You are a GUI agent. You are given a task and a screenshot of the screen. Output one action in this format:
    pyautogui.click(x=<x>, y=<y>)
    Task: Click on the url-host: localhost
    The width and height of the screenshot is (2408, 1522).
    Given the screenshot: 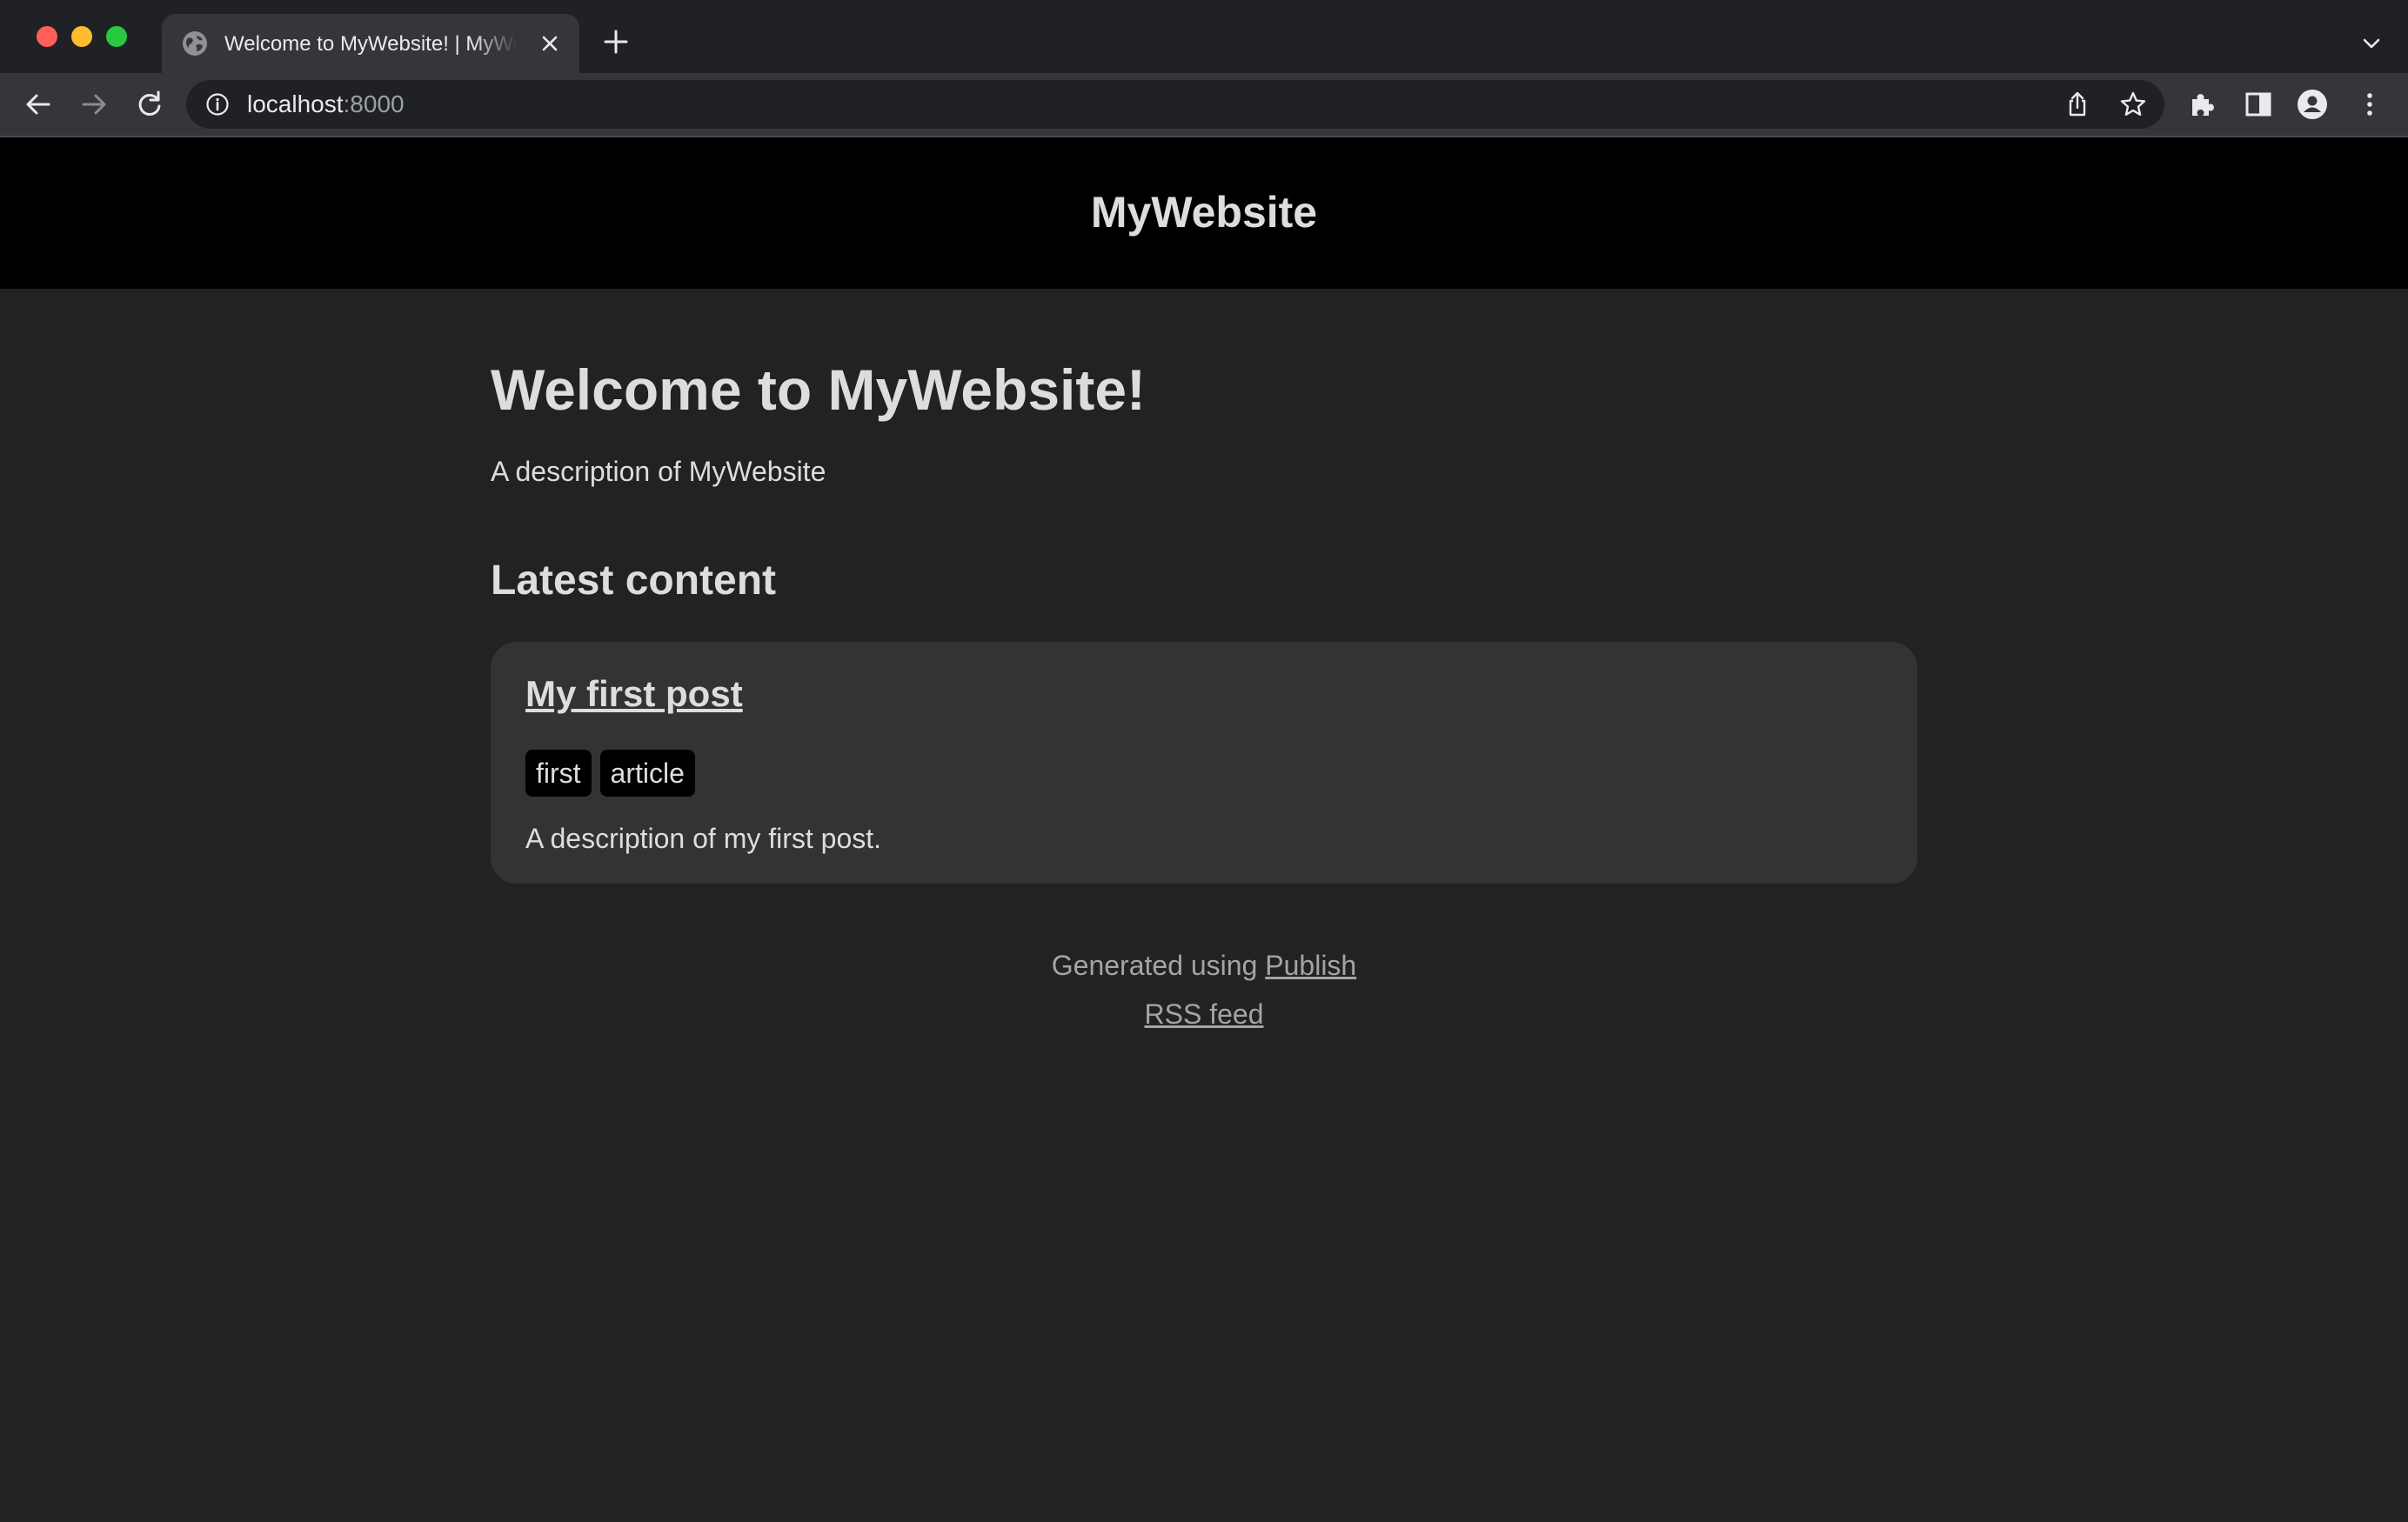 What is the action you would take?
    pyautogui.click(x=295, y=103)
    